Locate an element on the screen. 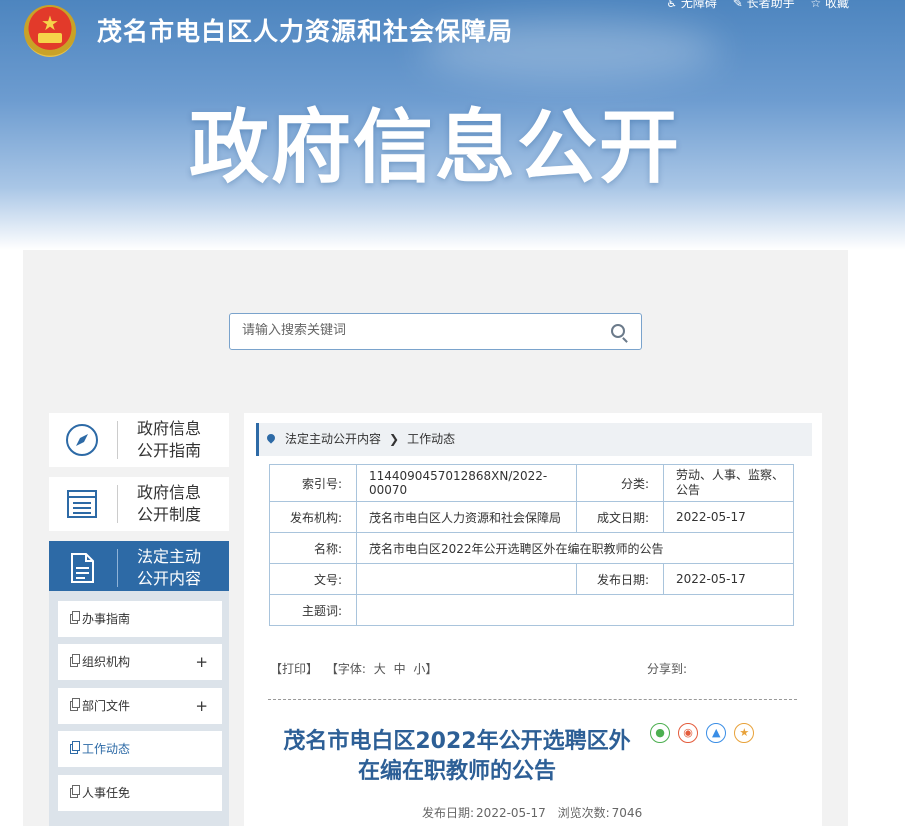  article-title: 茂名市电白区2022年公开选聘区外 在编在职教师的公告 is located at coordinates (457, 757).